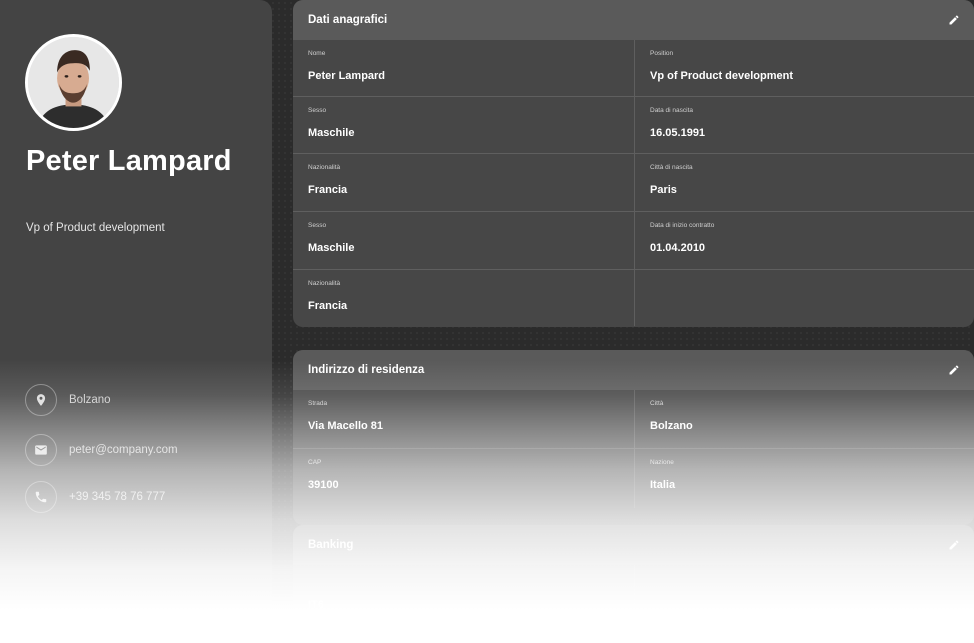 Image resolution: width=974 pixels, height=643 pixels. I want to click on contact-phone: +39 345 78 76 777, so click(95, 497).